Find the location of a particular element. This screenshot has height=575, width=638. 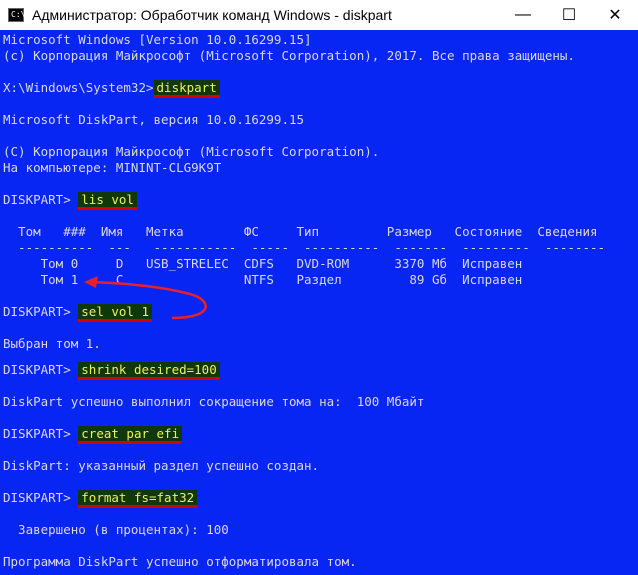

command-format: format fs=fat32 is located at coordinates (138, 499).